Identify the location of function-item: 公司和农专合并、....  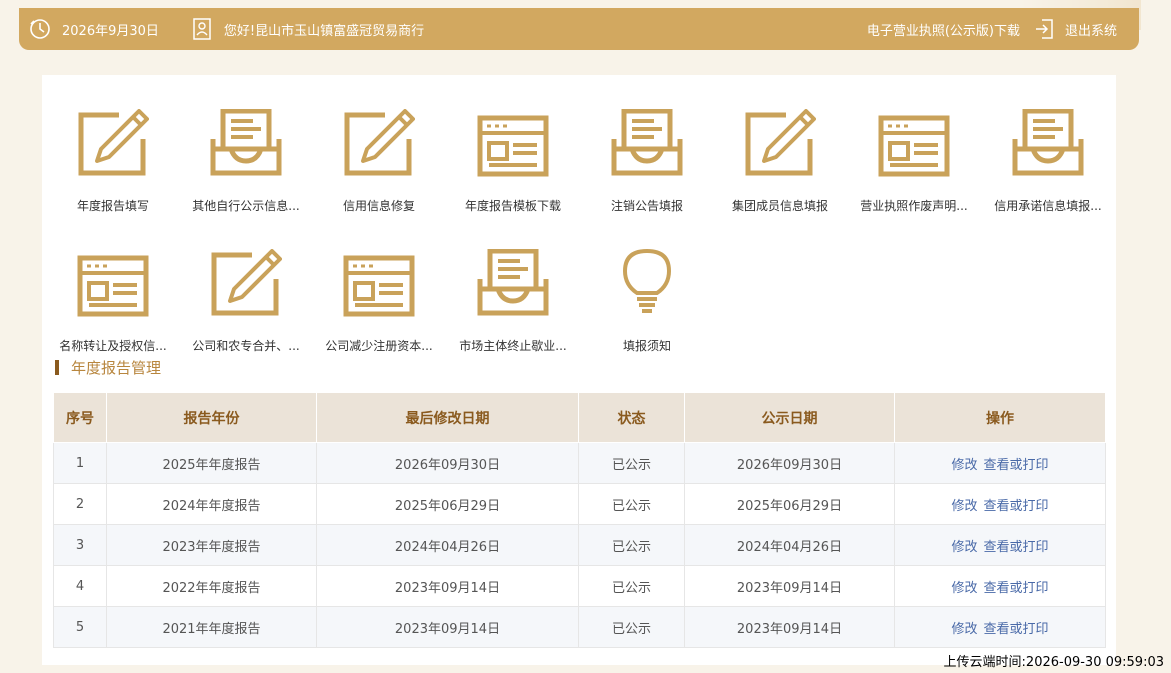
(246, 297).